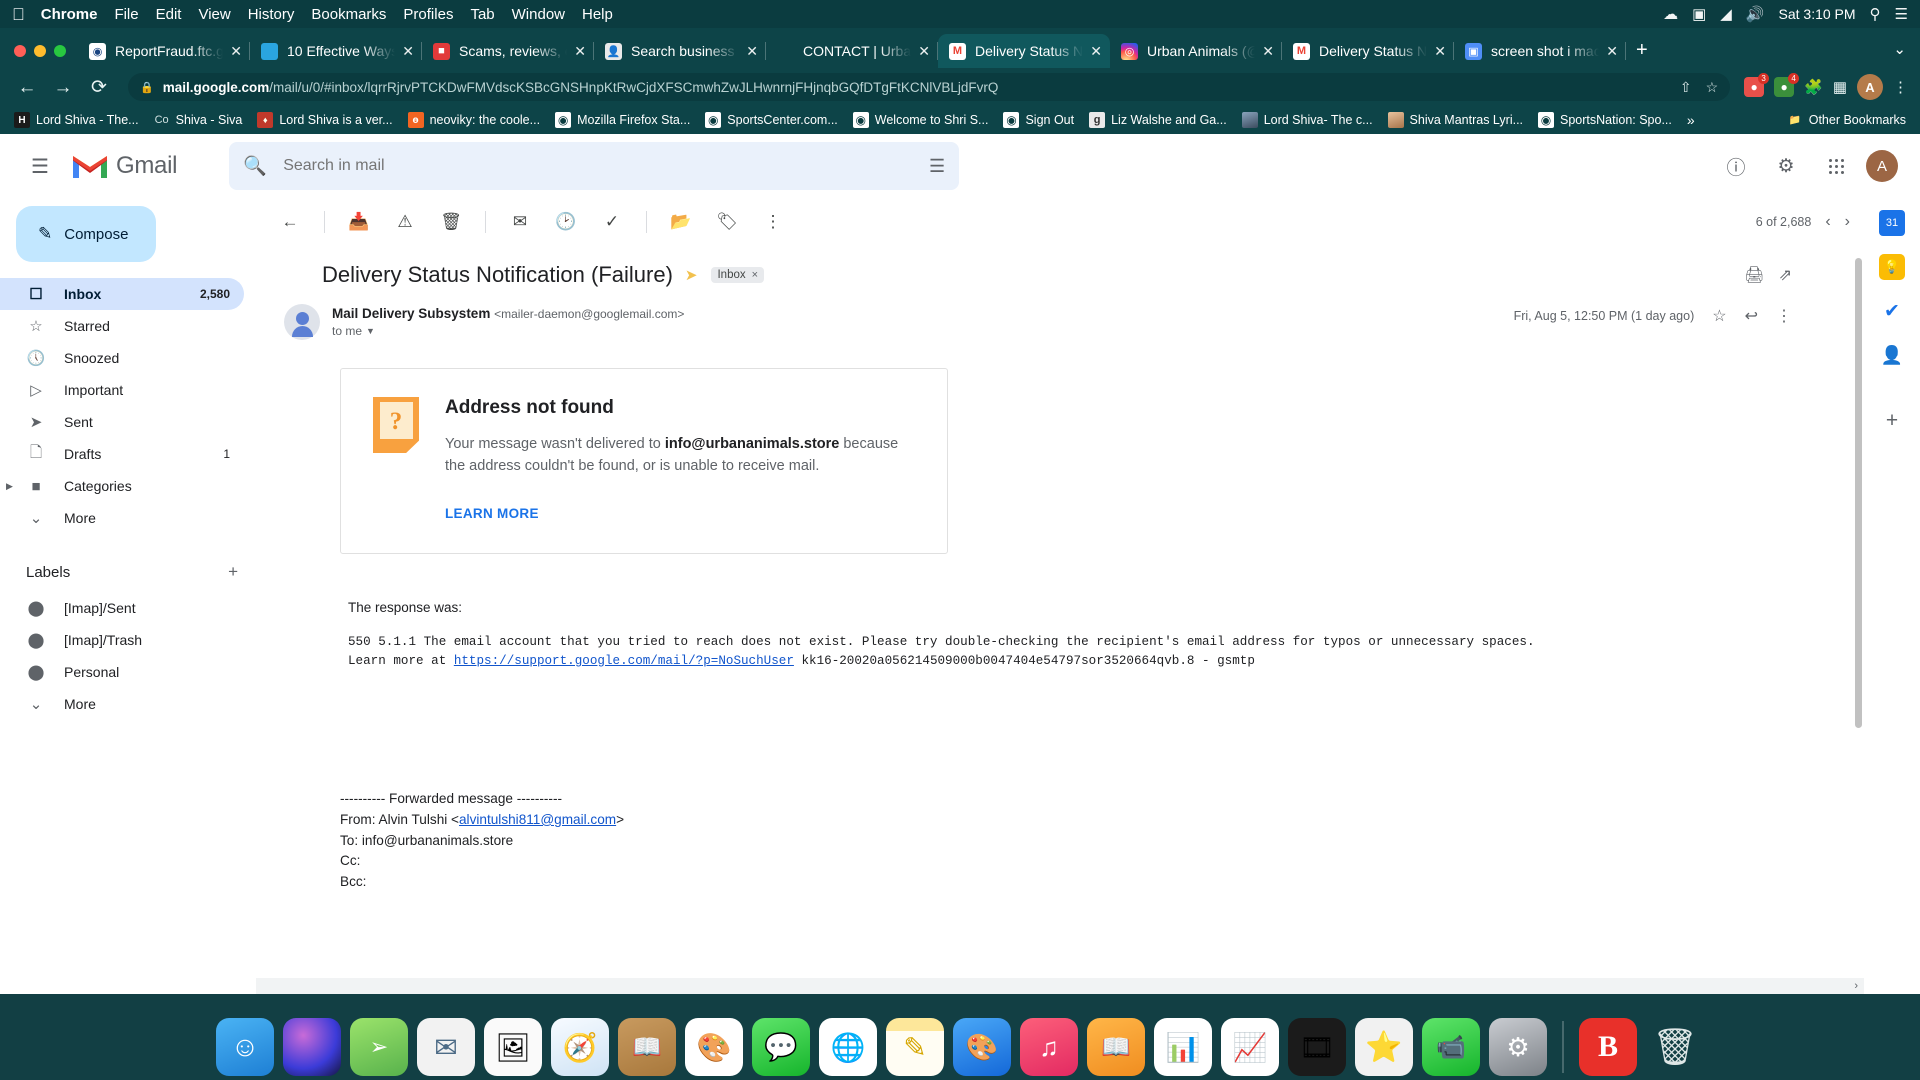 The height and width of the screenshot is (1080, 1920). I want to click on archive-icon: 📥, so click(359, 222).